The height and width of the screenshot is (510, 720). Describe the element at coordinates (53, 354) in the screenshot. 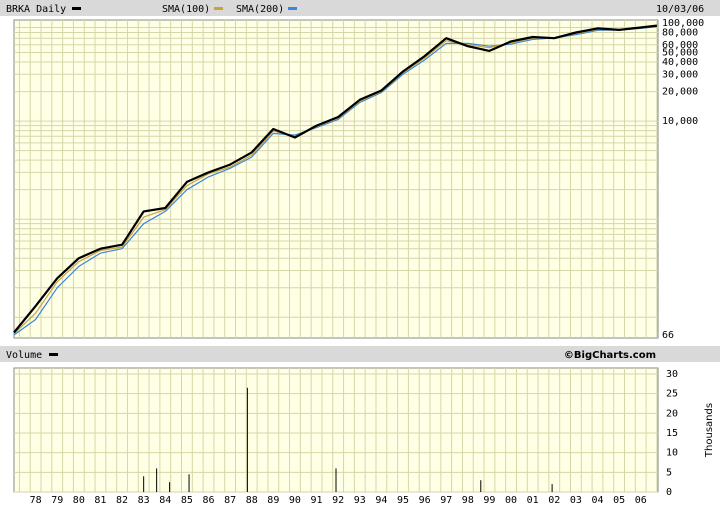

I see `volume-legend-swatch` at that location.